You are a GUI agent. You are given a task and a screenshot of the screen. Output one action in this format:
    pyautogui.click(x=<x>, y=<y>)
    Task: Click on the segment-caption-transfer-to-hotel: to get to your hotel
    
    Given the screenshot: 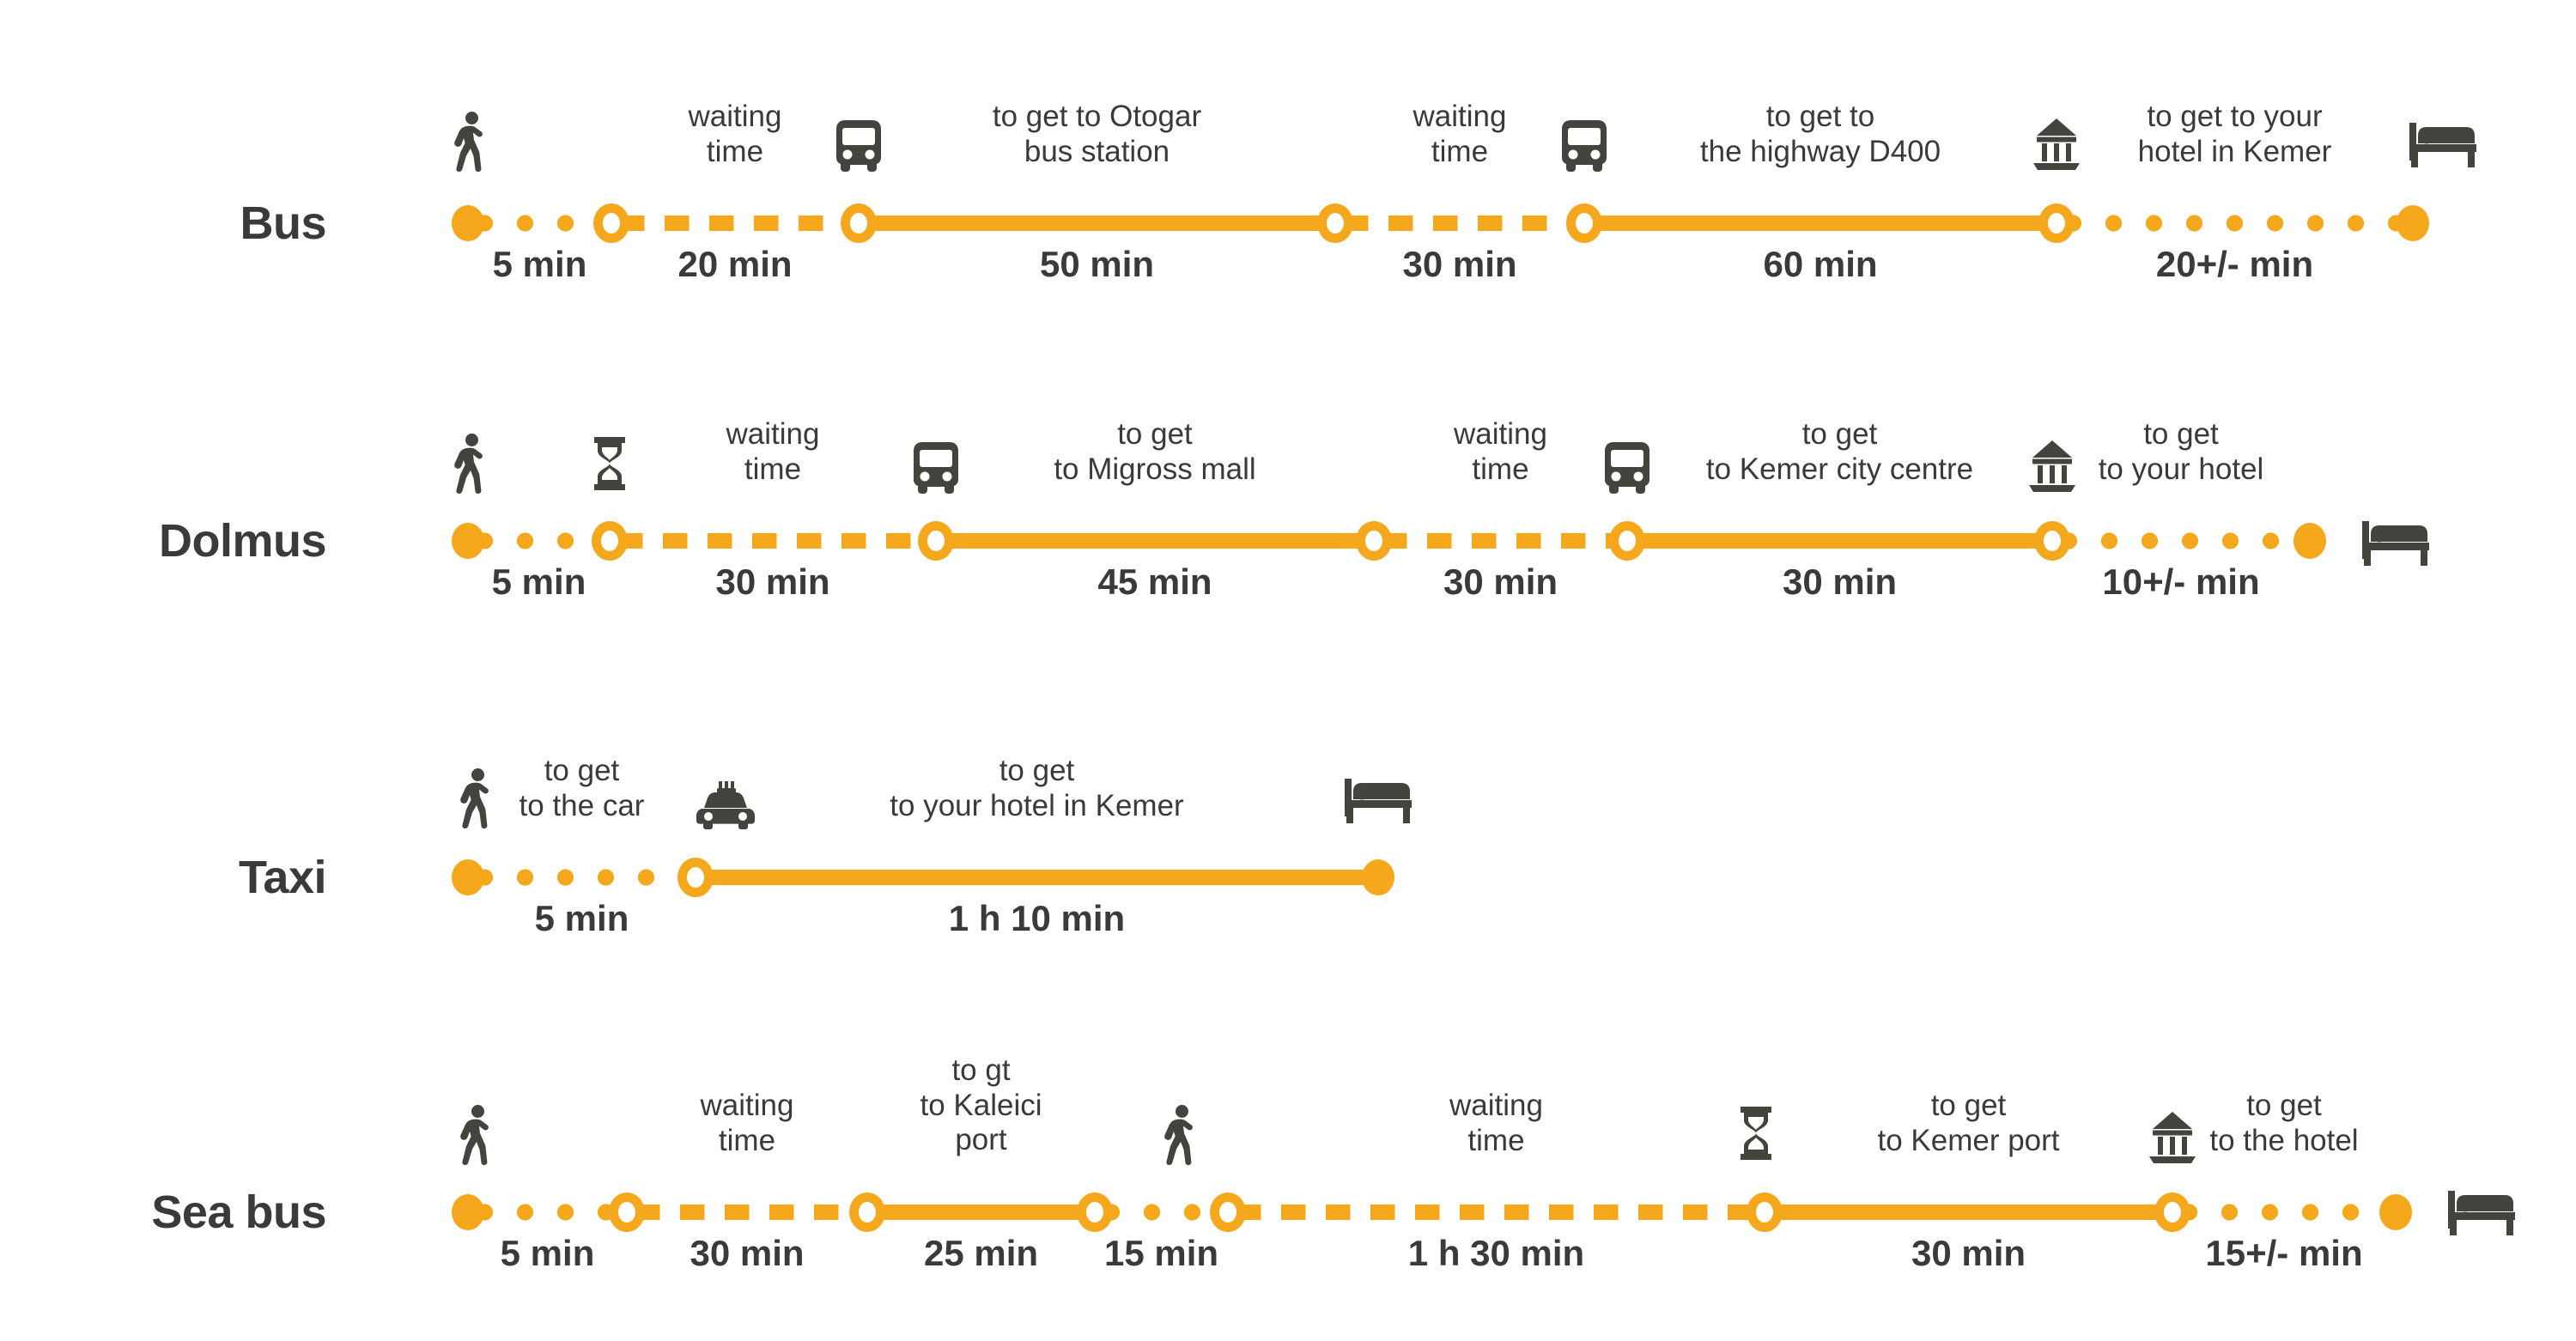 What is the action you would take?
    pyautogui.click(x=2181, y=451)
    